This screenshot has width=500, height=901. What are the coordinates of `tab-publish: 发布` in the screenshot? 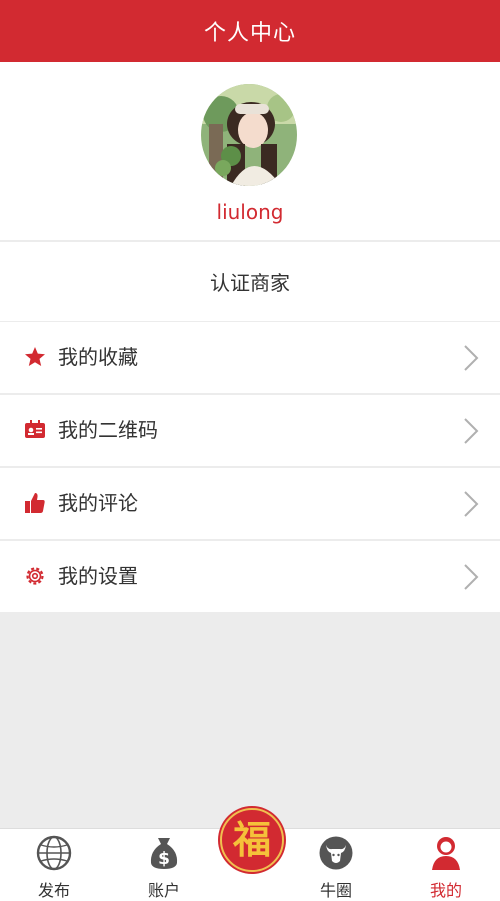 It's located at (50, 865).